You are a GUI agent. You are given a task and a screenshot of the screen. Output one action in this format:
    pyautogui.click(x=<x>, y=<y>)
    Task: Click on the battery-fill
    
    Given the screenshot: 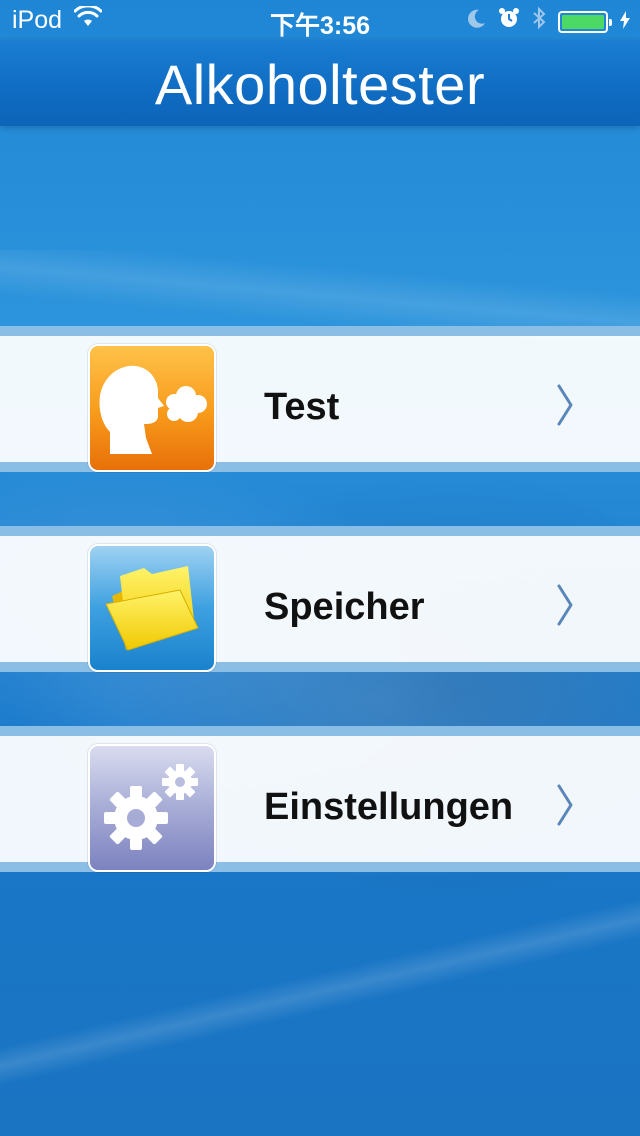 What is the action you would take?
    pyautogui.click(x=583, y=21)
    